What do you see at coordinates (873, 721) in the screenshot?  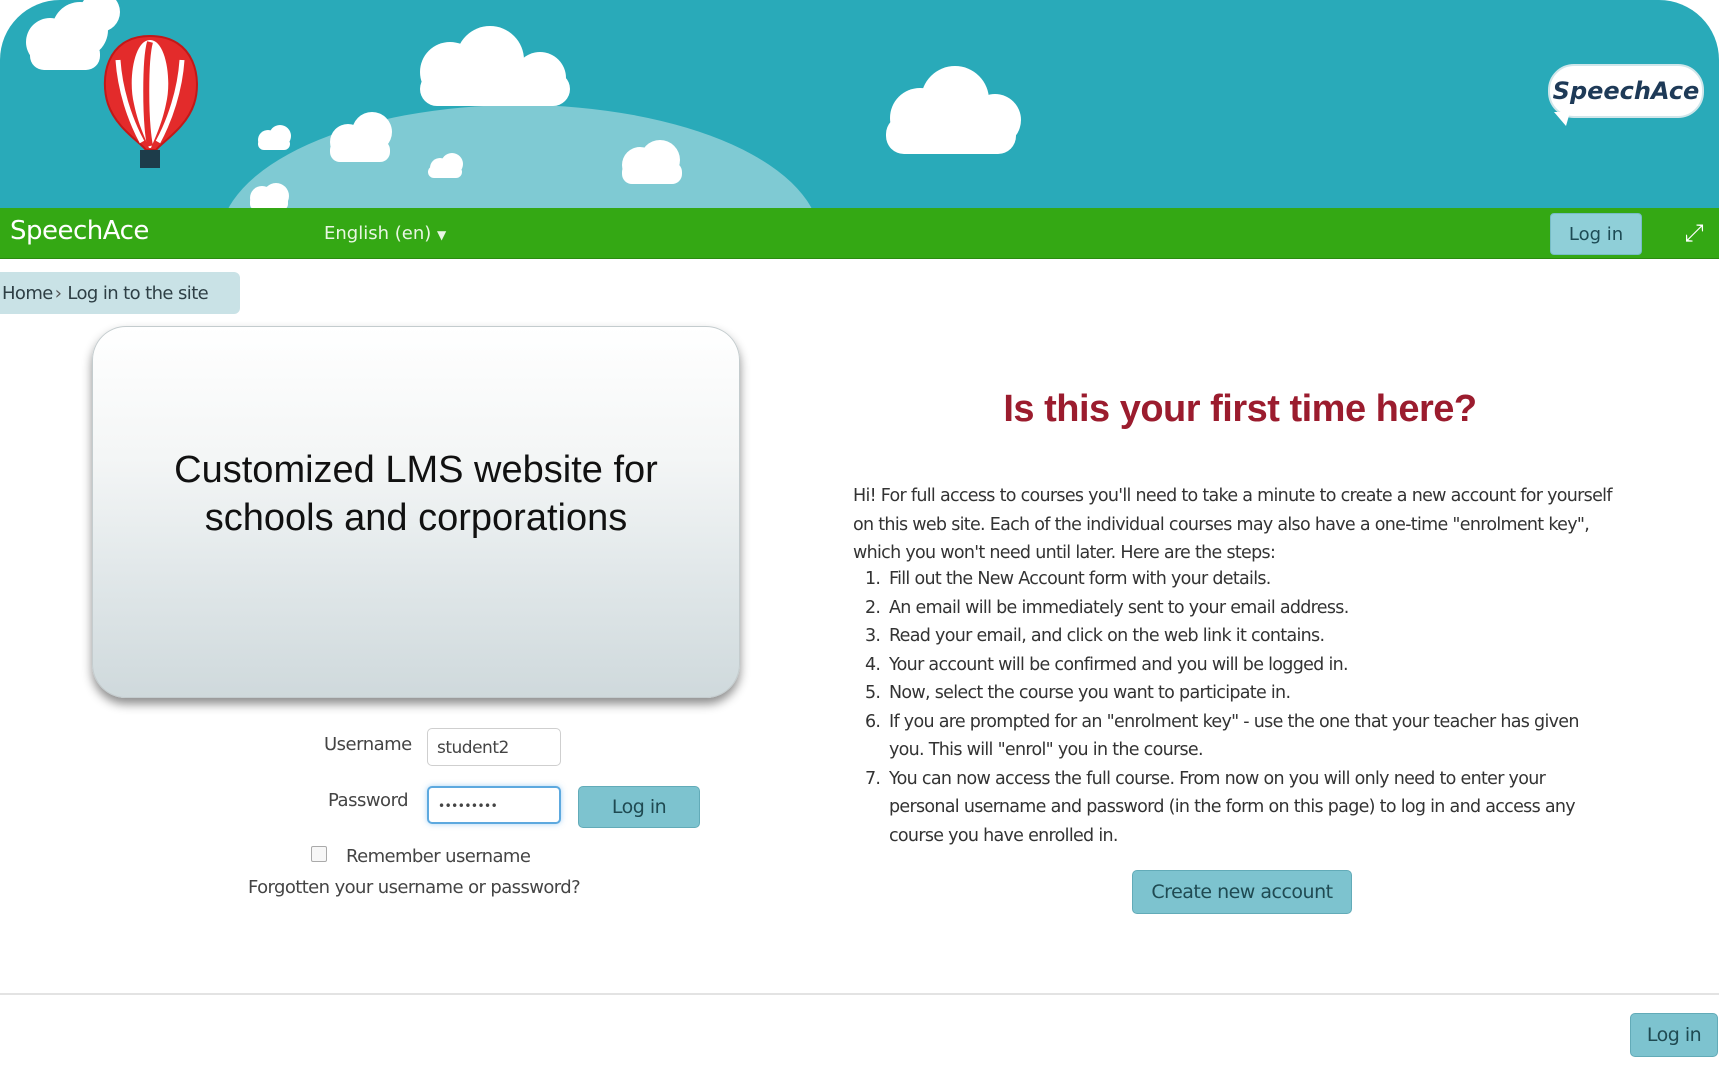 I see `step-number: 6.` at bounding box center [873, 721].